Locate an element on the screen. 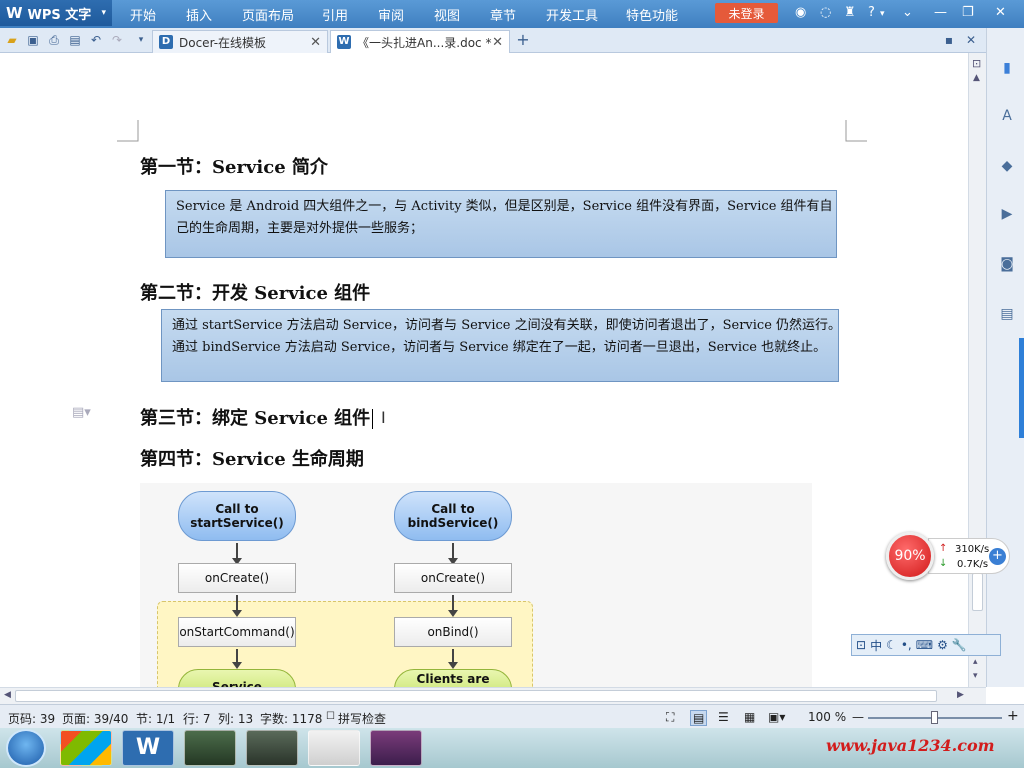 The width and height of the screenshot is (1024, 768). keyboard-icon: ⌨ is located at coordinates (924, 645).